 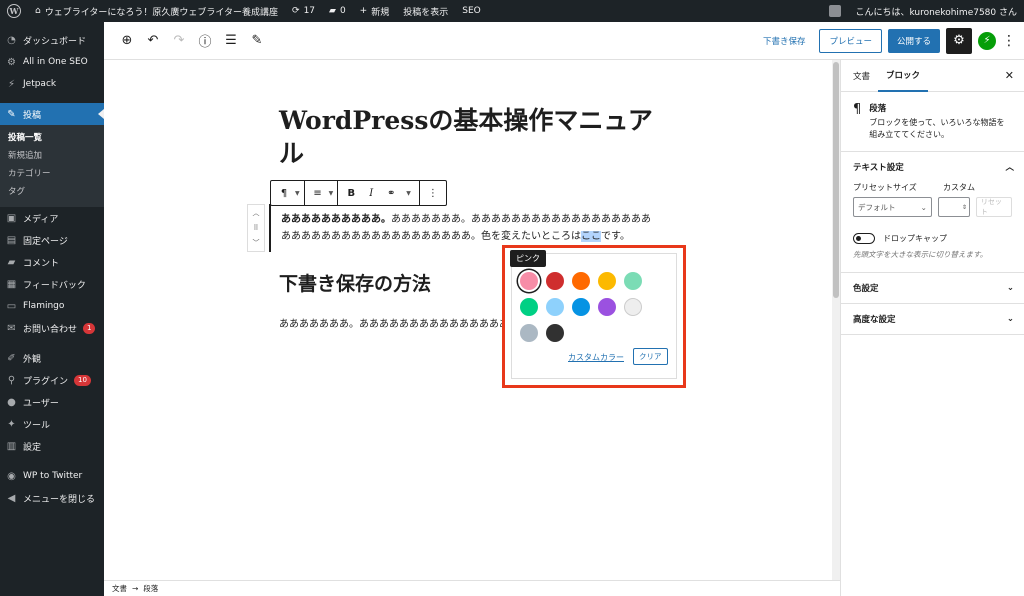 I want to click on advanced-toggle: 高度な設定 ⌄, so click(x=932, y=319).